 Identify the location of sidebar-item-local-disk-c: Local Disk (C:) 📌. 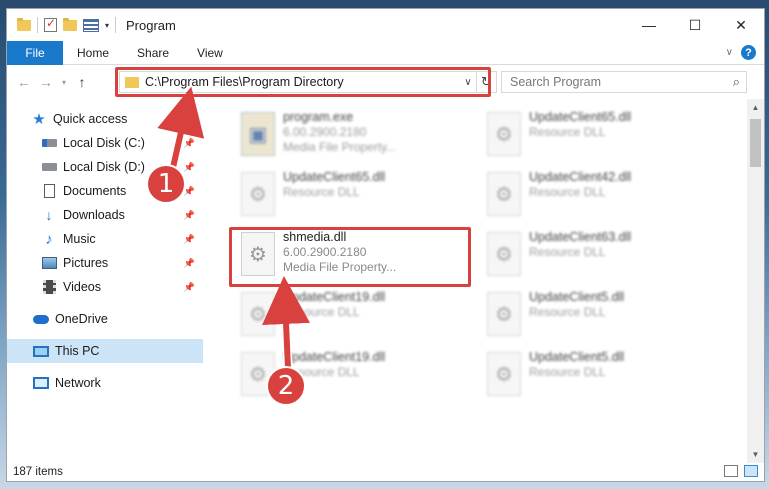
(105, 143).